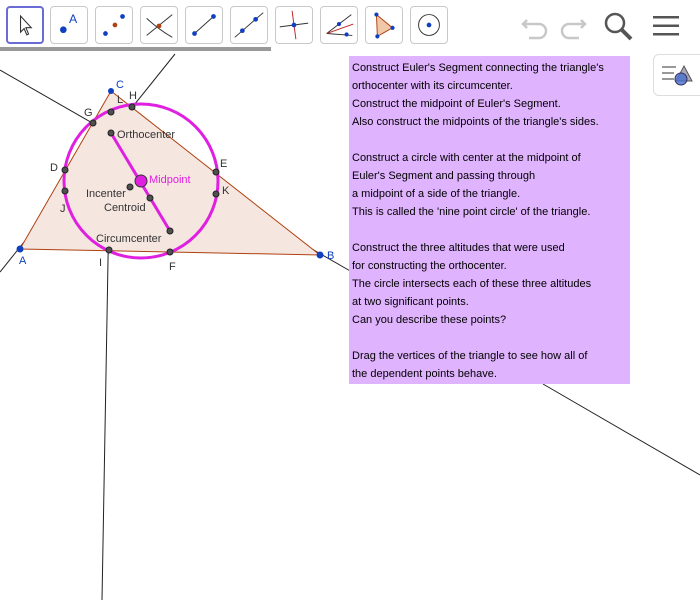 The width and height of the screenshot is (700, 600). I want to click on vertex-c, so click(111, 91).